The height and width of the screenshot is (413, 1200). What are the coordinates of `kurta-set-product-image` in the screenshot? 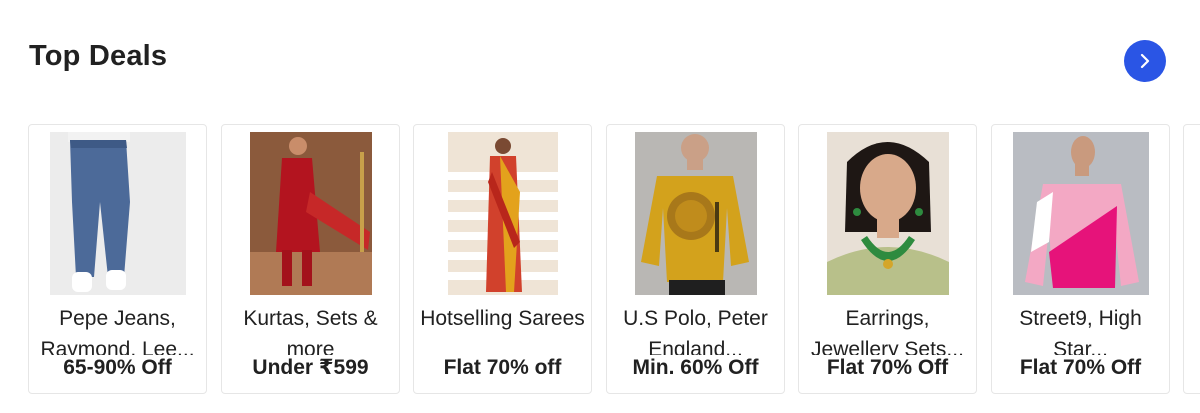 It's located at (310, 213).